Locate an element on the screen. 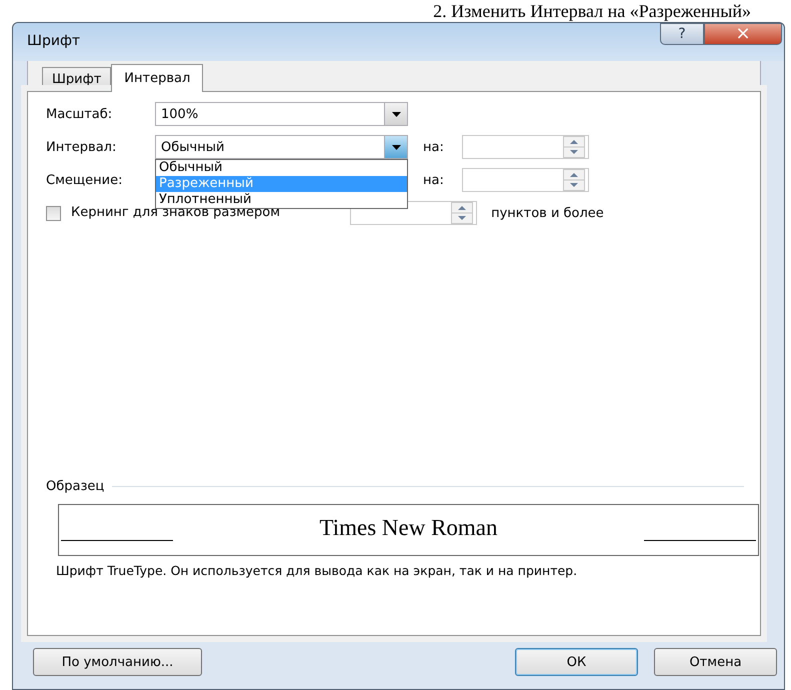 This screenshot has width=791, height=690. field-label: Интервал: is located at coordinates (82, 147).